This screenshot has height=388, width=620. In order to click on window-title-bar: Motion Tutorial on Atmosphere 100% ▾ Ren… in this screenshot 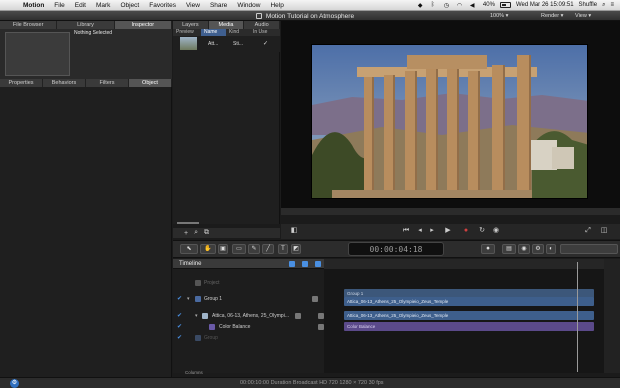, I will do `click(310, 16)`.